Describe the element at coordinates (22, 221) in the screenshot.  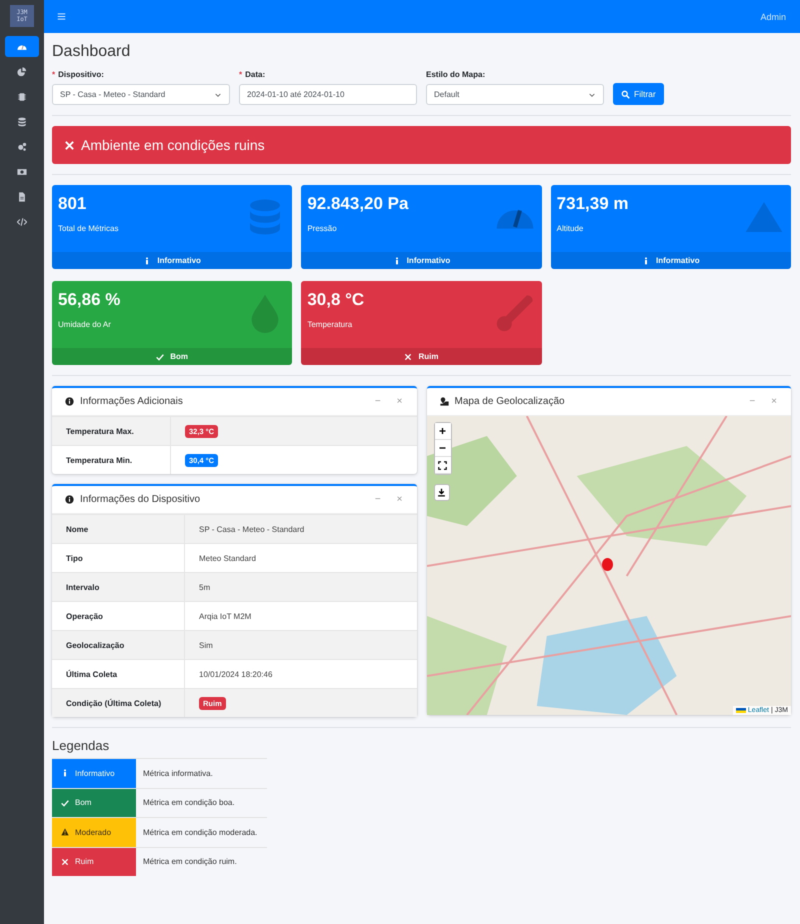
I see `code-icon` at that location.